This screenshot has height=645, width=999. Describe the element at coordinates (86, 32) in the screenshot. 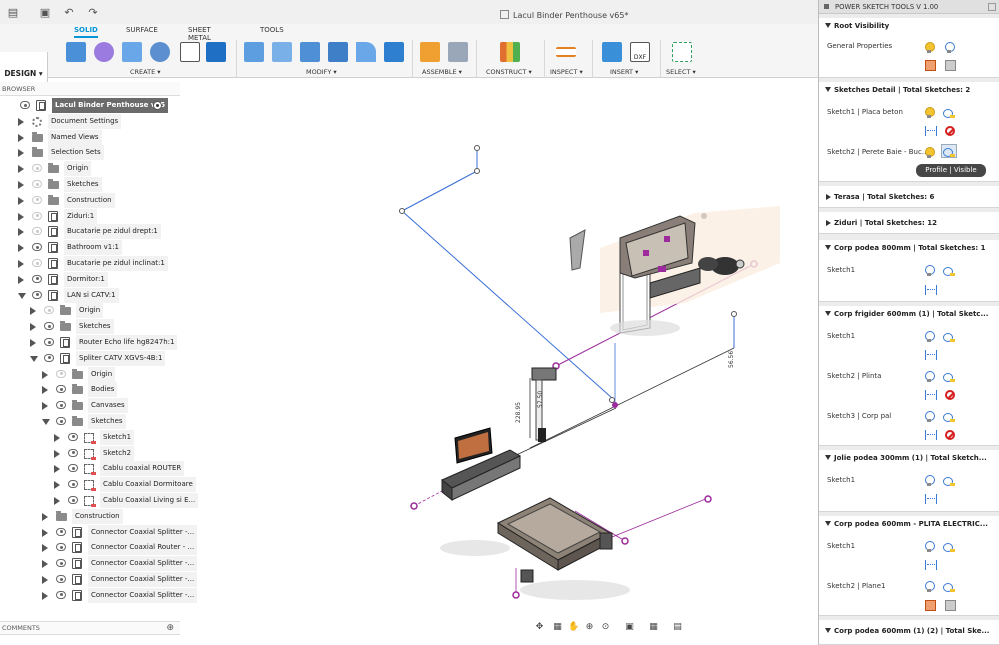

I see `tab-solid: SOLID` at that location.